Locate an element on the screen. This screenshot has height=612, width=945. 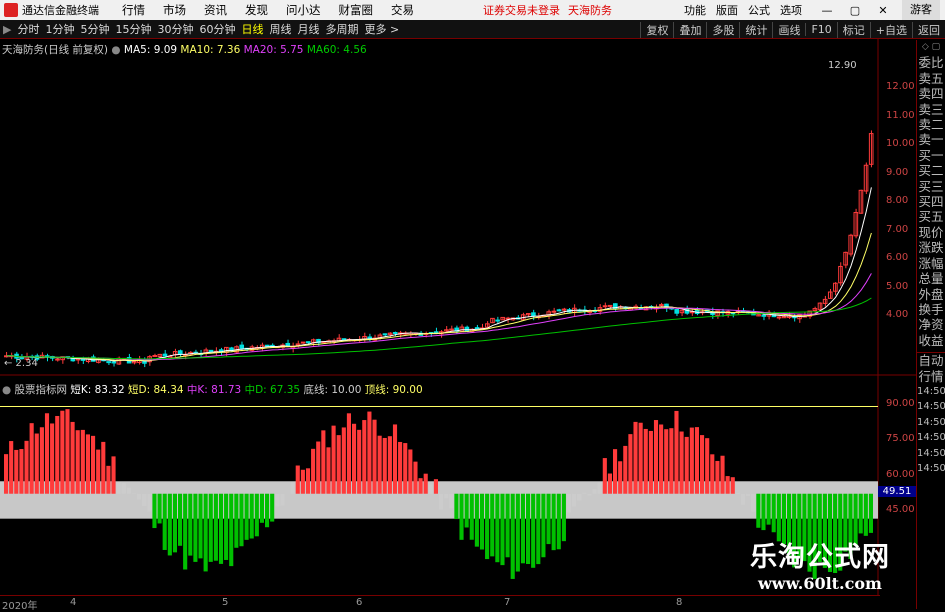
indicator-name: 股票指标网 is located at coordinates (41, 390).